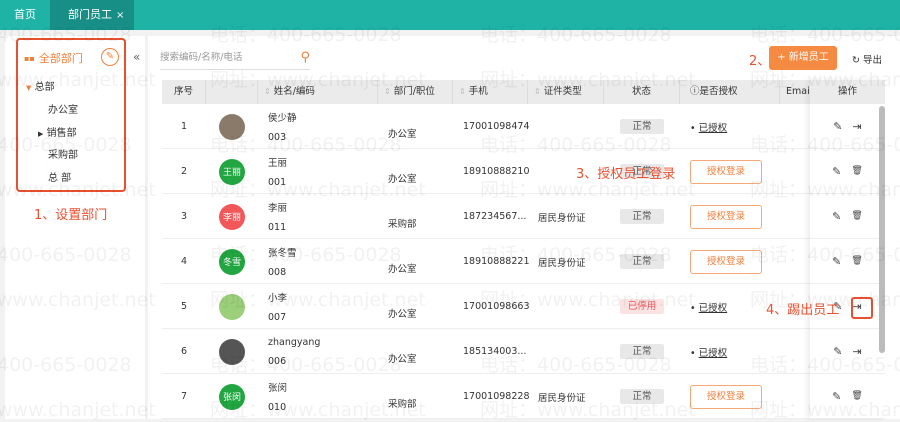 Image resolution: width=900 pixels, height=422 pixels. What do you see at coordinates (59, 176) in the screenshot?
I see `tree-node-hq2: 总 部` at bounding box center [59, 176].